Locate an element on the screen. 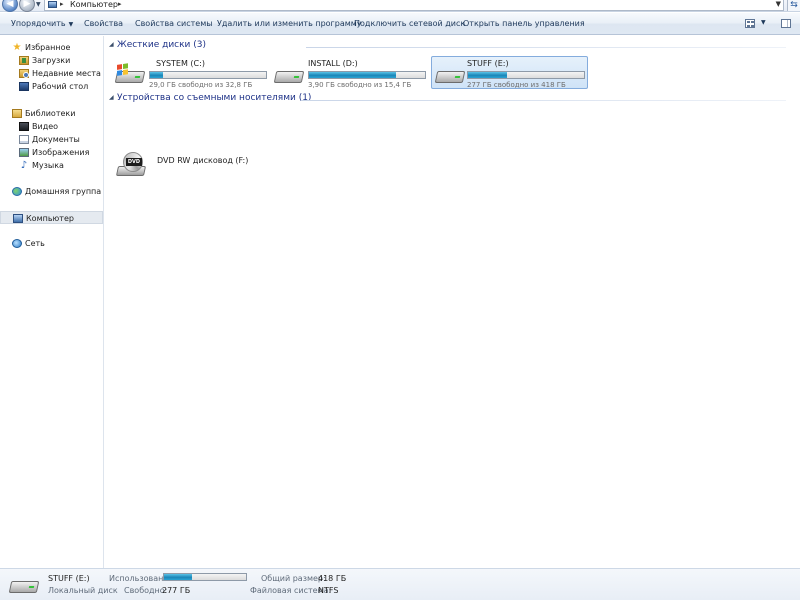 The image size is (800, 600). breadcrumb-computer: Компьютер is located at coordinates (94, 5).